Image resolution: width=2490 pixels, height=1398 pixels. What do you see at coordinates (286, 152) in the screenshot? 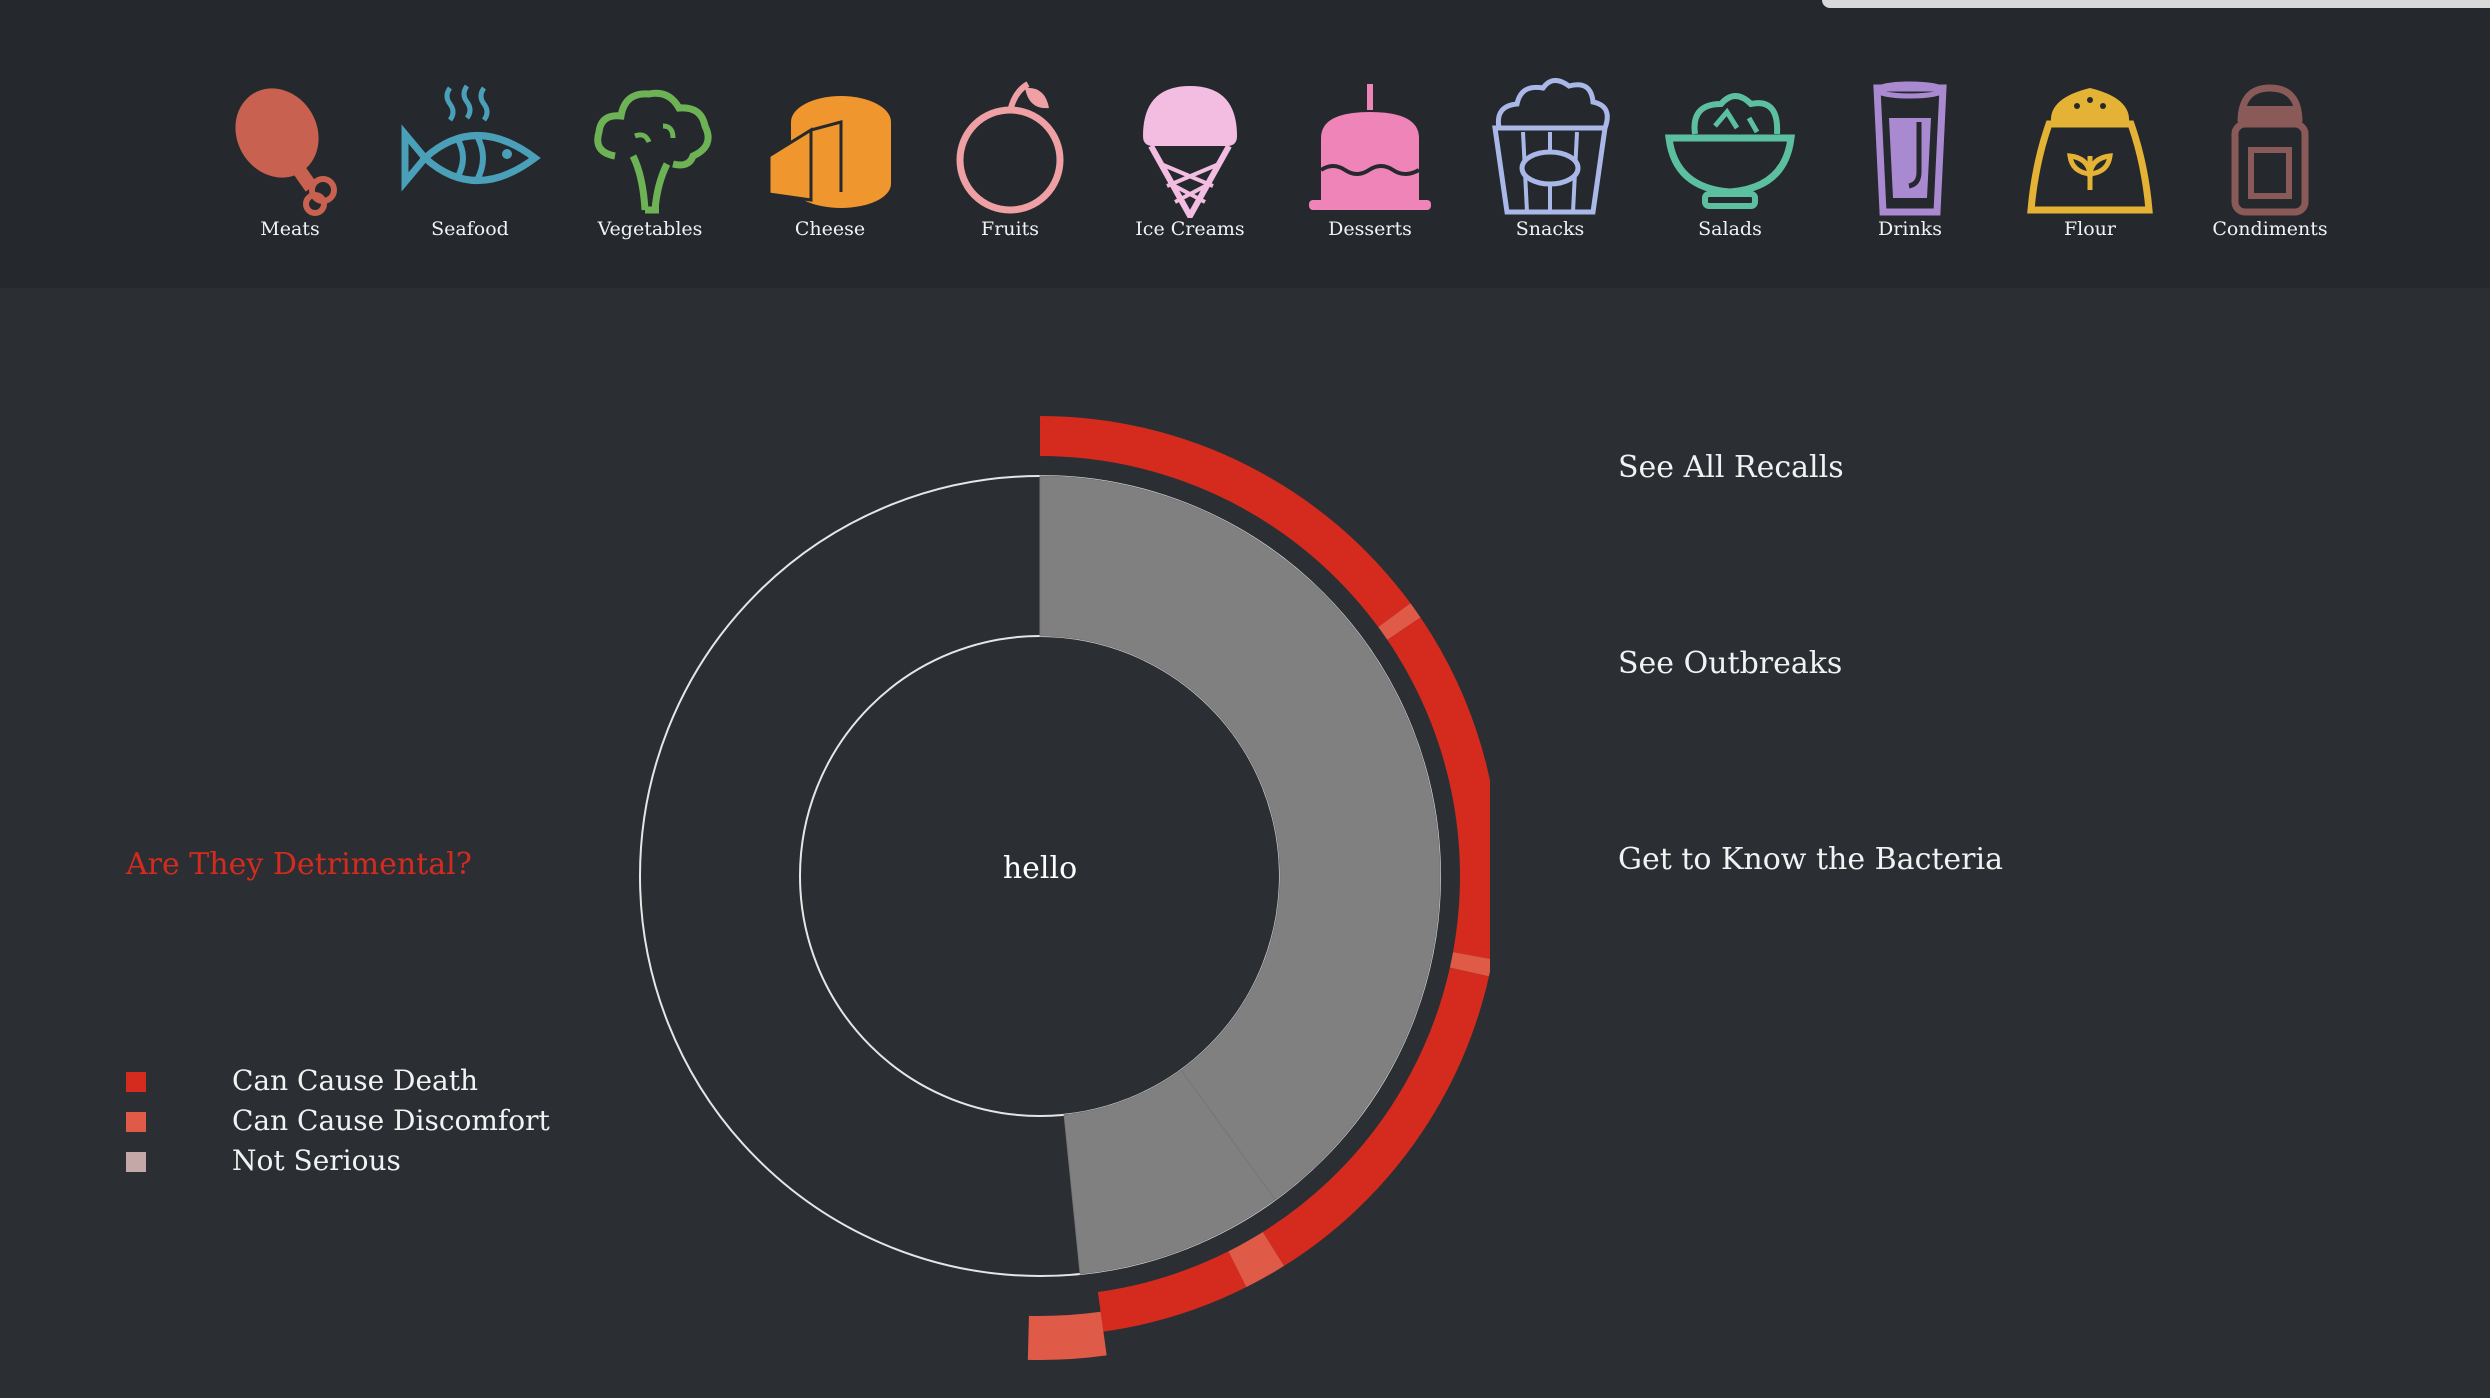
I see `drumstick-icon` at bounding box center [286, 152].